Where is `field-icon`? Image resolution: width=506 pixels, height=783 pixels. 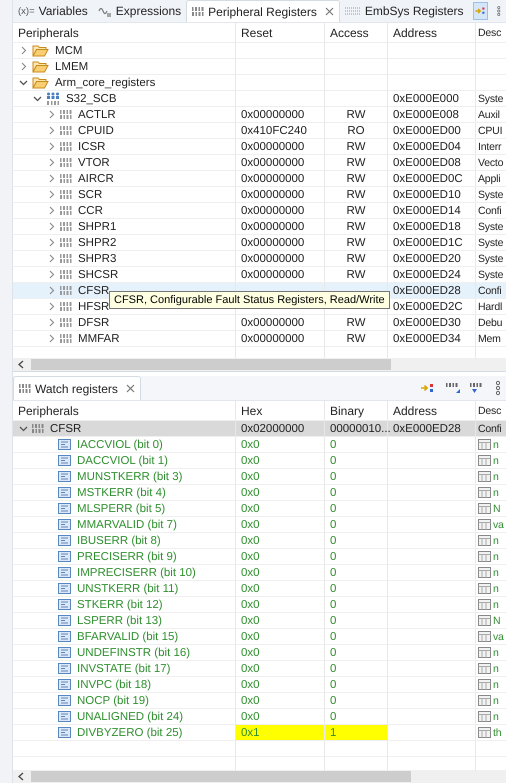 field-icon is located at coordinates (64, 684).